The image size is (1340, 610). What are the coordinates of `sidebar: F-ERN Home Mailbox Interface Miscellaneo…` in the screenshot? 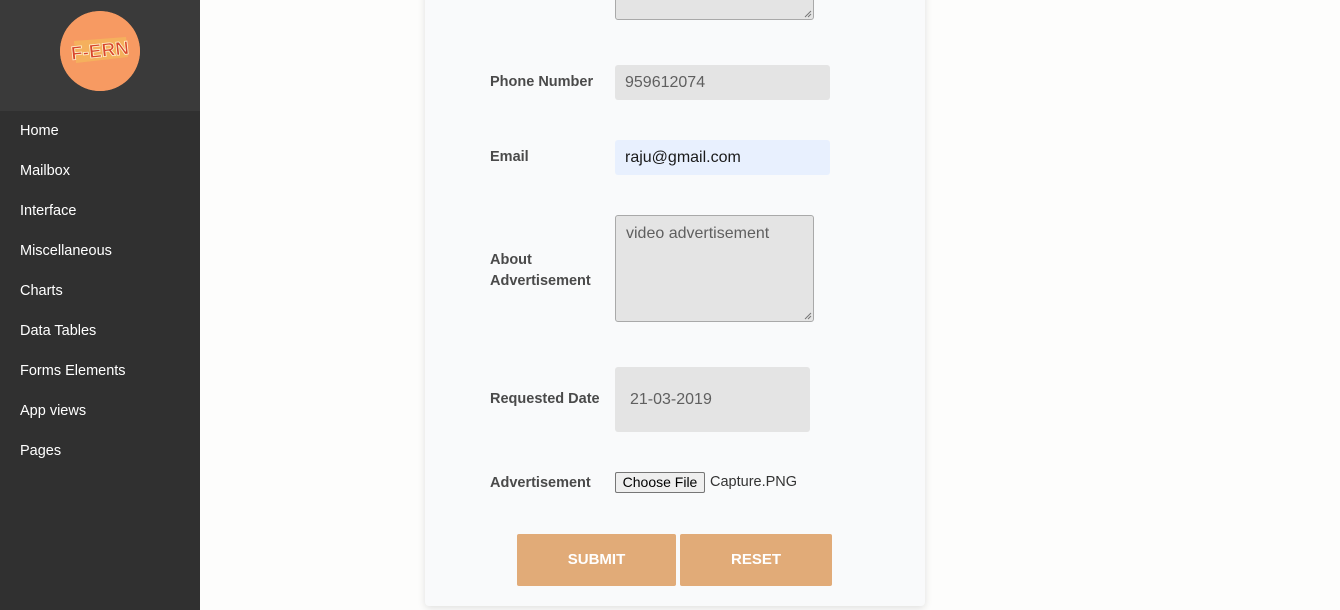 It's located at (100, 305).